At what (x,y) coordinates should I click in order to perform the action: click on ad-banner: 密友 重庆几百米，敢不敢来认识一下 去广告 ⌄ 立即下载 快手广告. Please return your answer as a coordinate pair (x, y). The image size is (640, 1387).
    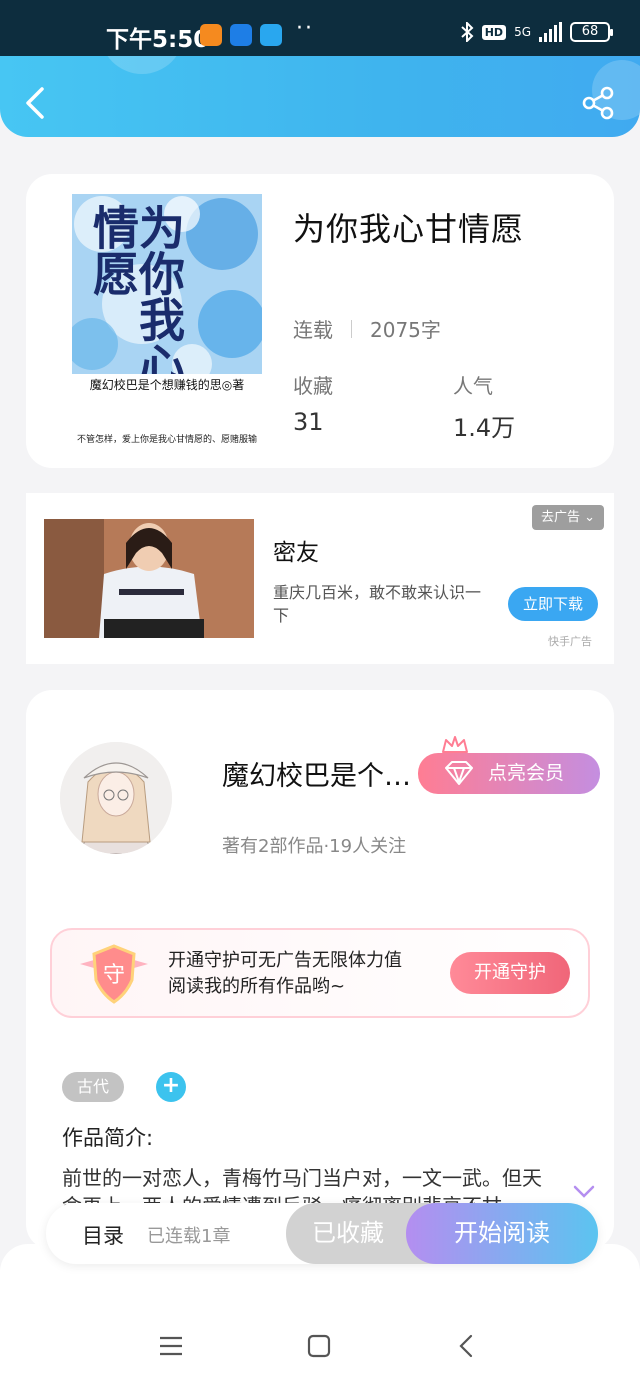
    Looking at the image, I should click on (320, 578).